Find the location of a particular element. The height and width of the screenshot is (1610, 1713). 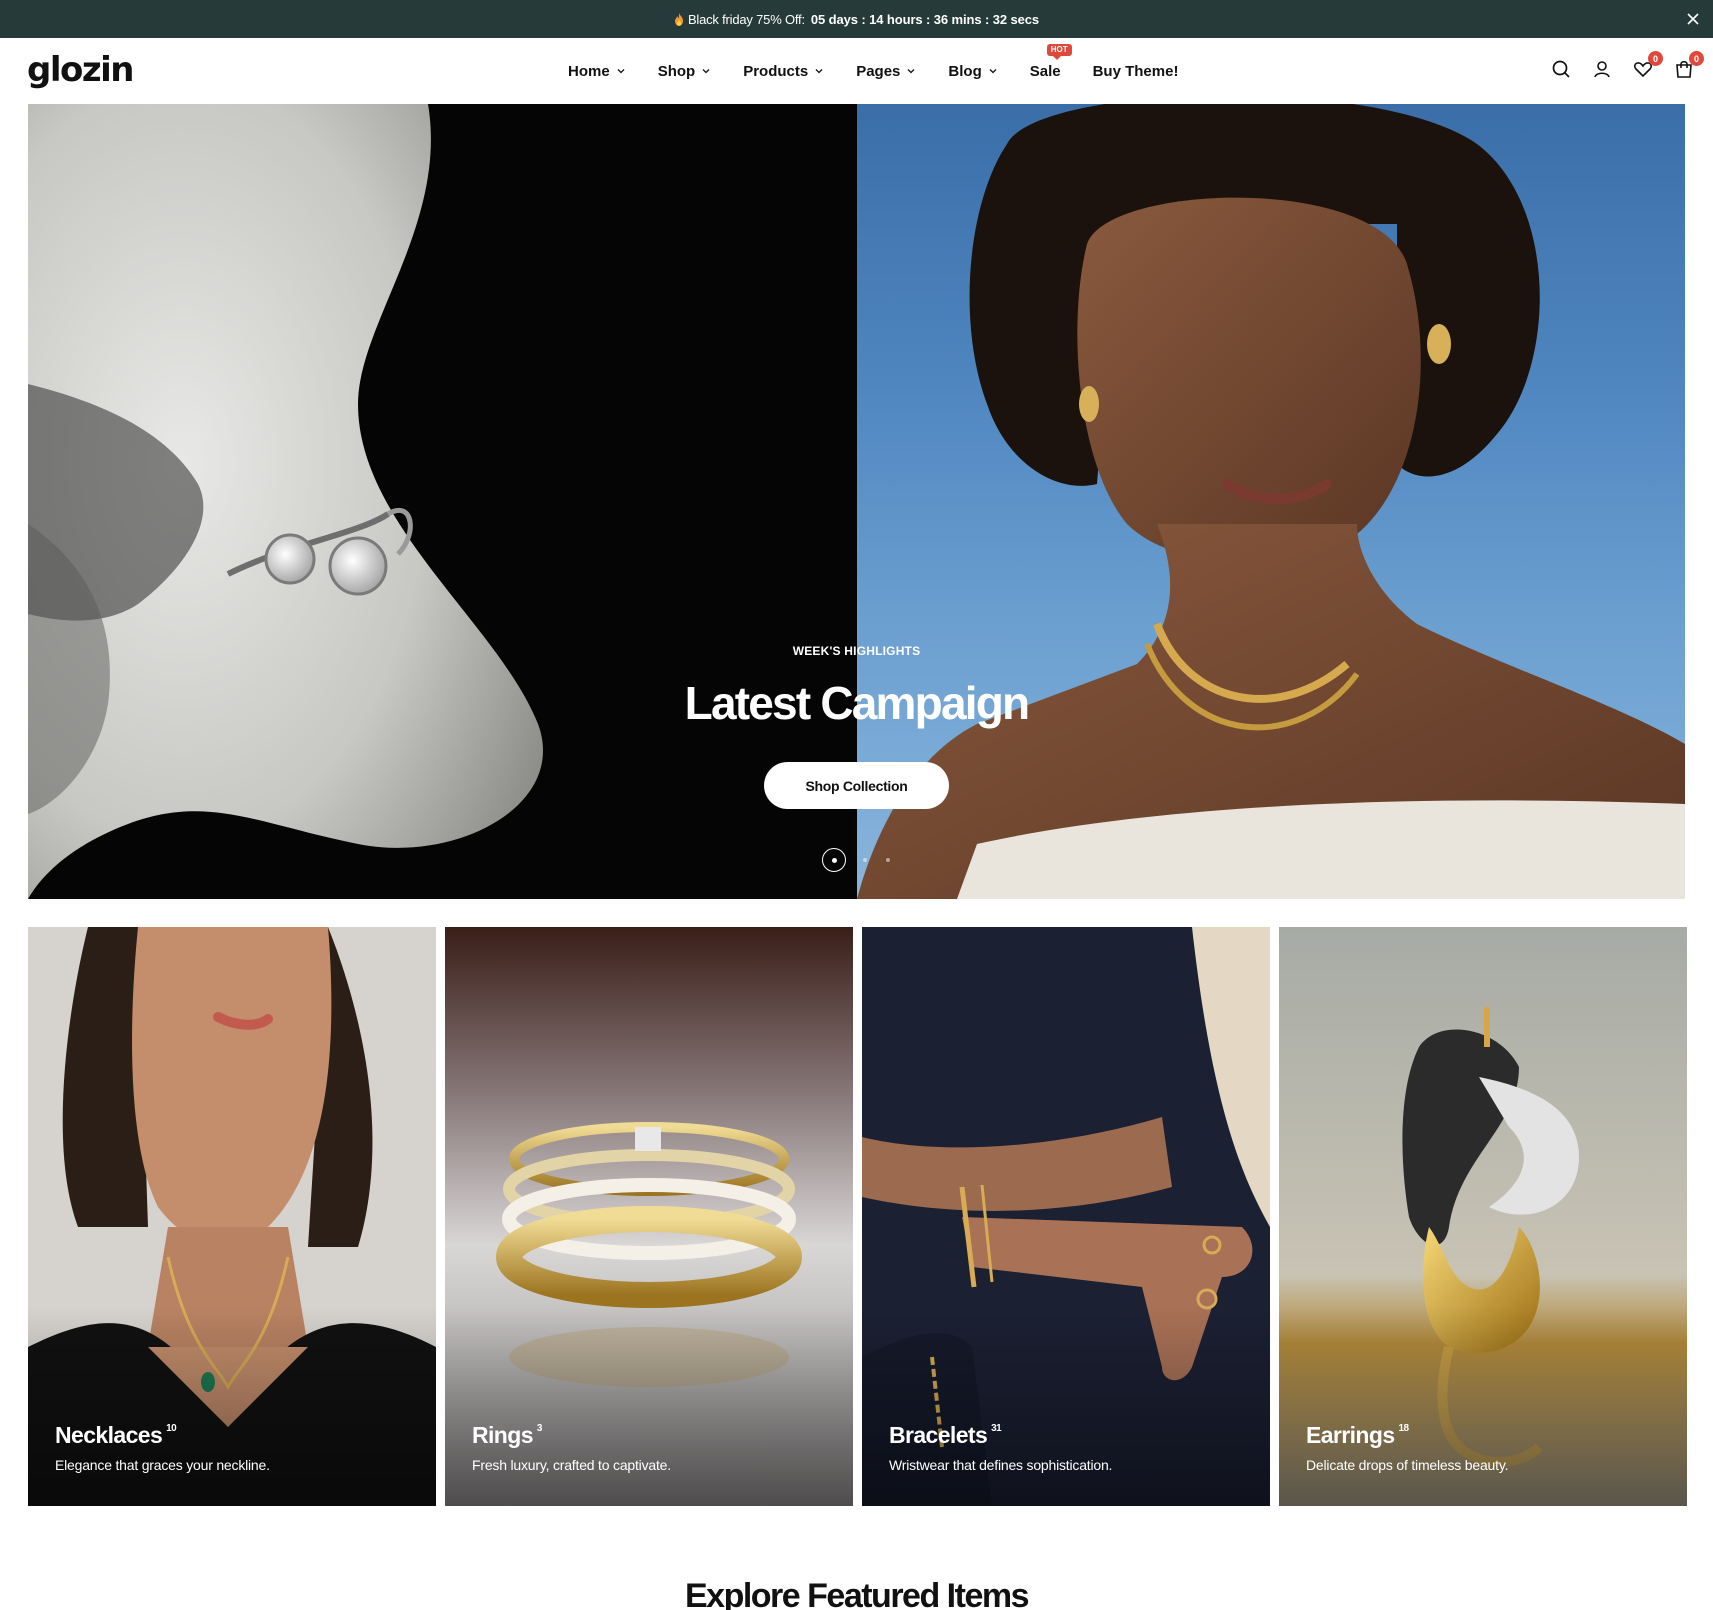

nav-item-label: Buy Theme! is located at coordinates (1135, 71).